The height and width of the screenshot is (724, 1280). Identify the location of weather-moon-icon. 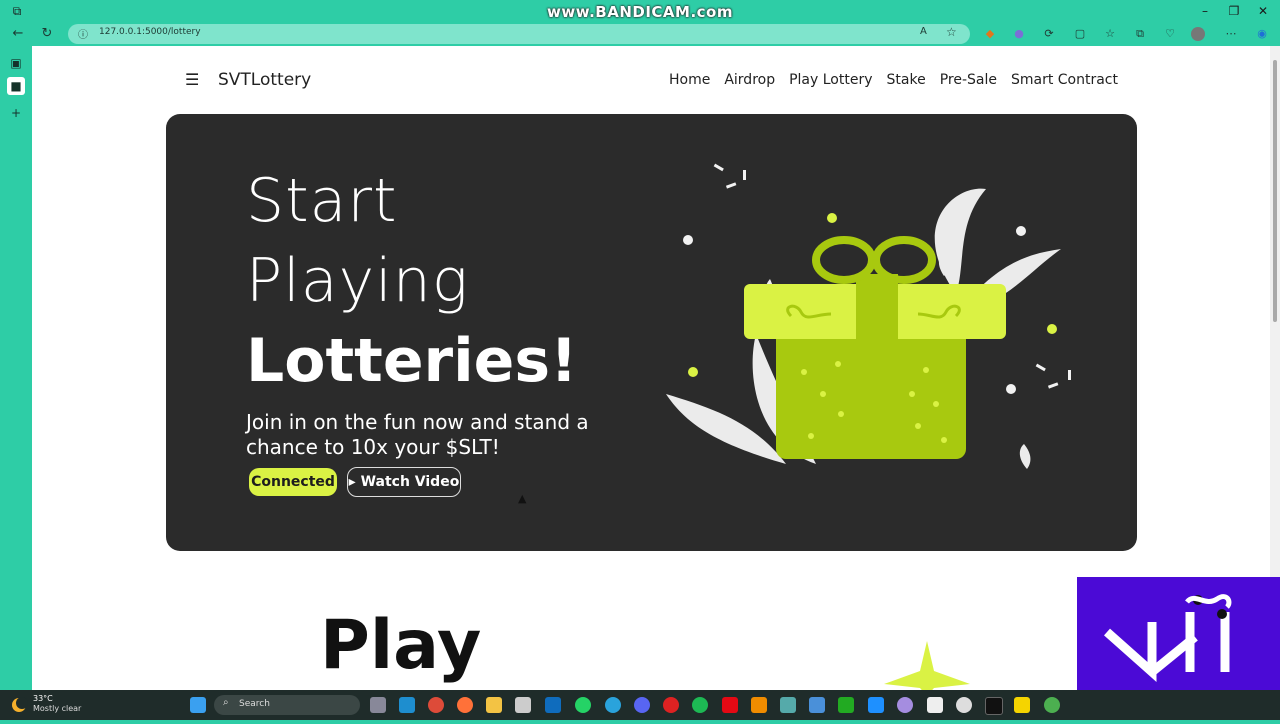
(20, 704).